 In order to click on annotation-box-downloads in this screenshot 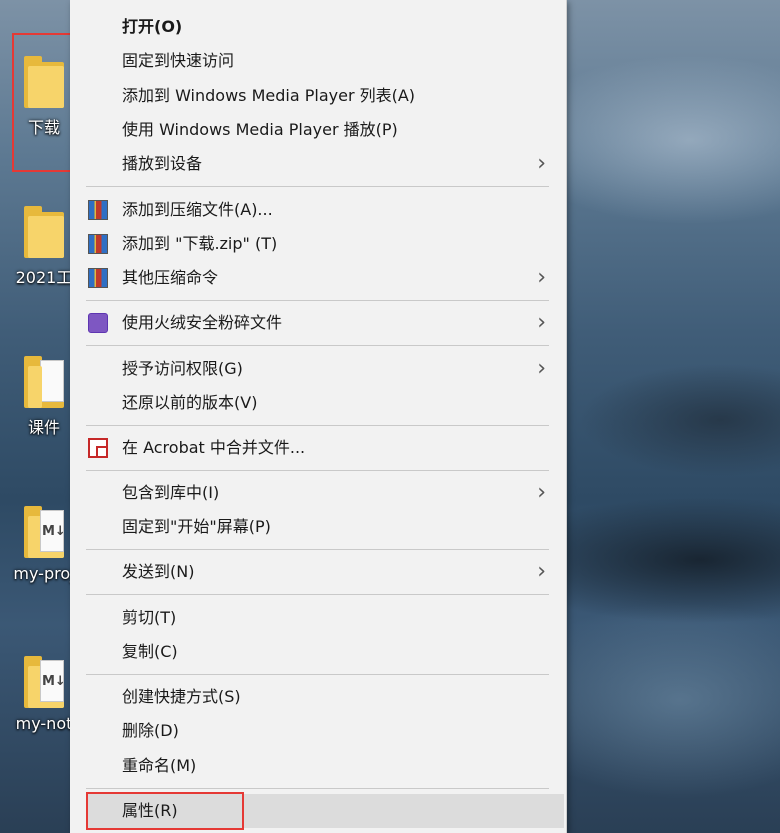, I will do `click(45, 102)`.